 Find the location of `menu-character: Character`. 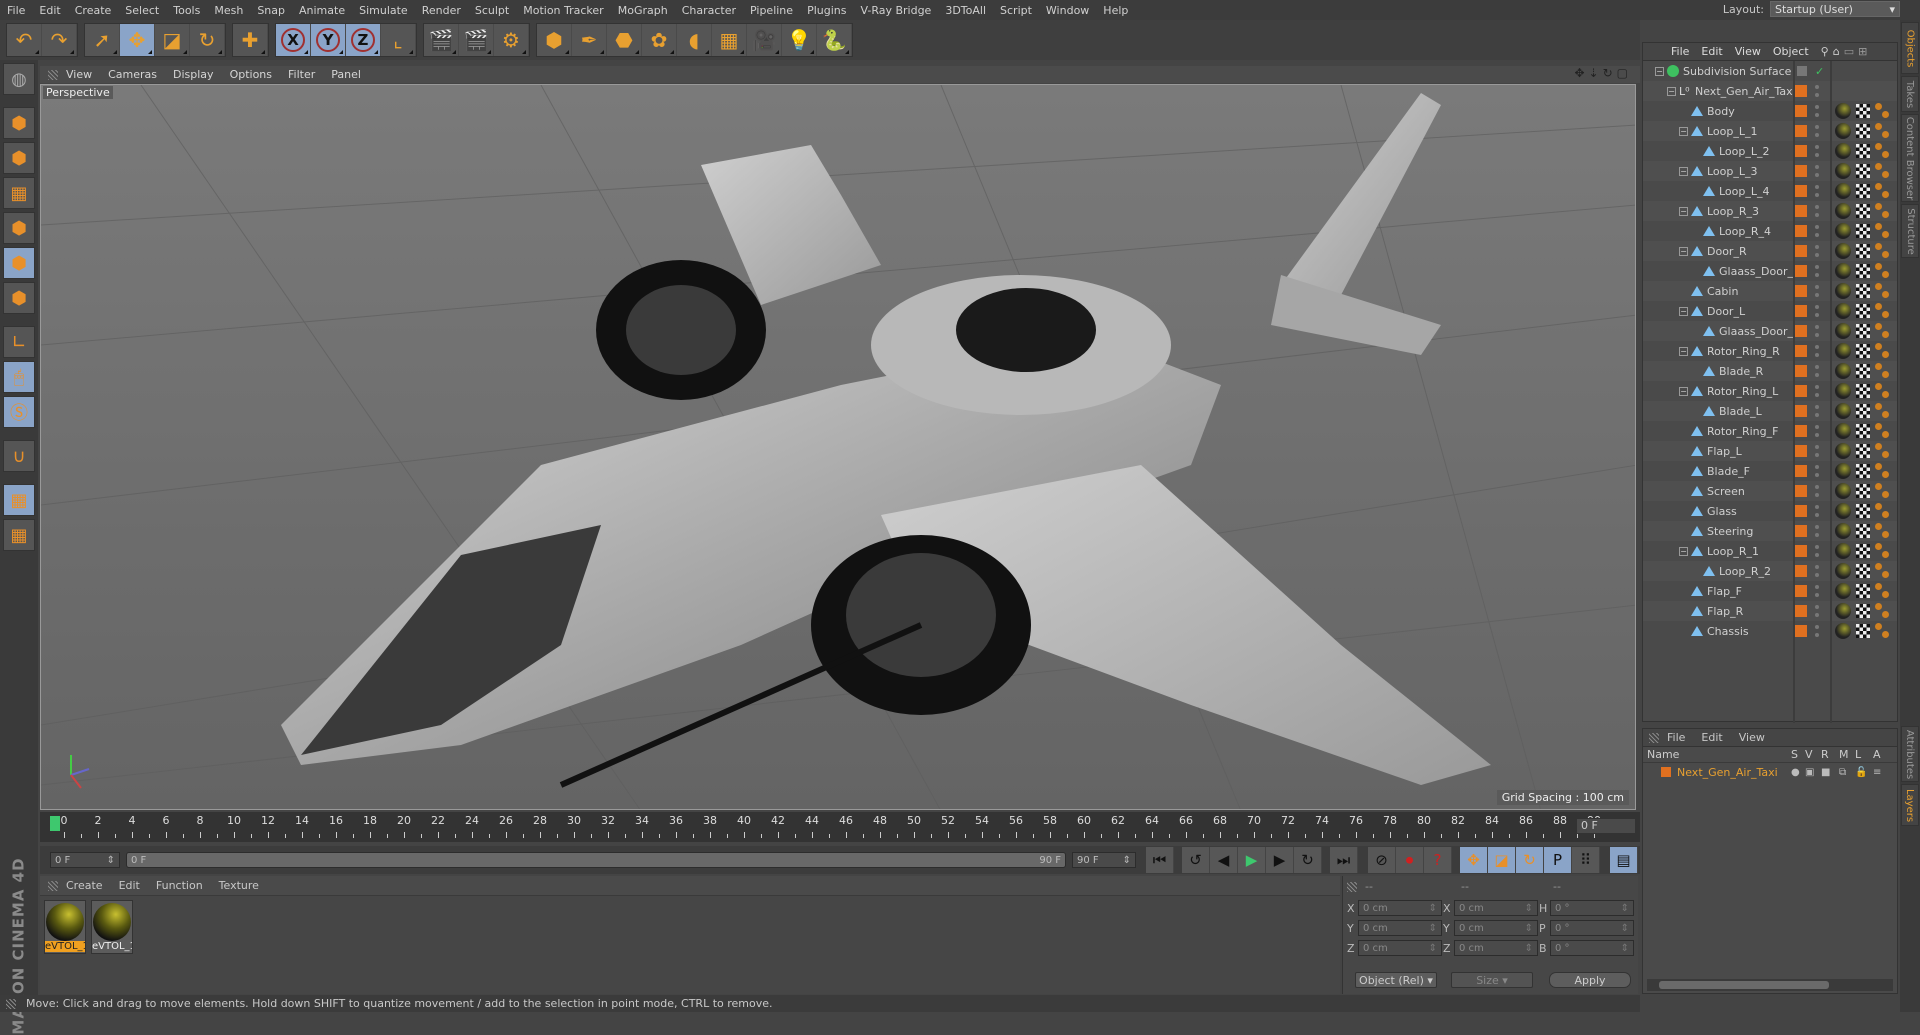

menu-character: Character is located at coordinates (709, 10).